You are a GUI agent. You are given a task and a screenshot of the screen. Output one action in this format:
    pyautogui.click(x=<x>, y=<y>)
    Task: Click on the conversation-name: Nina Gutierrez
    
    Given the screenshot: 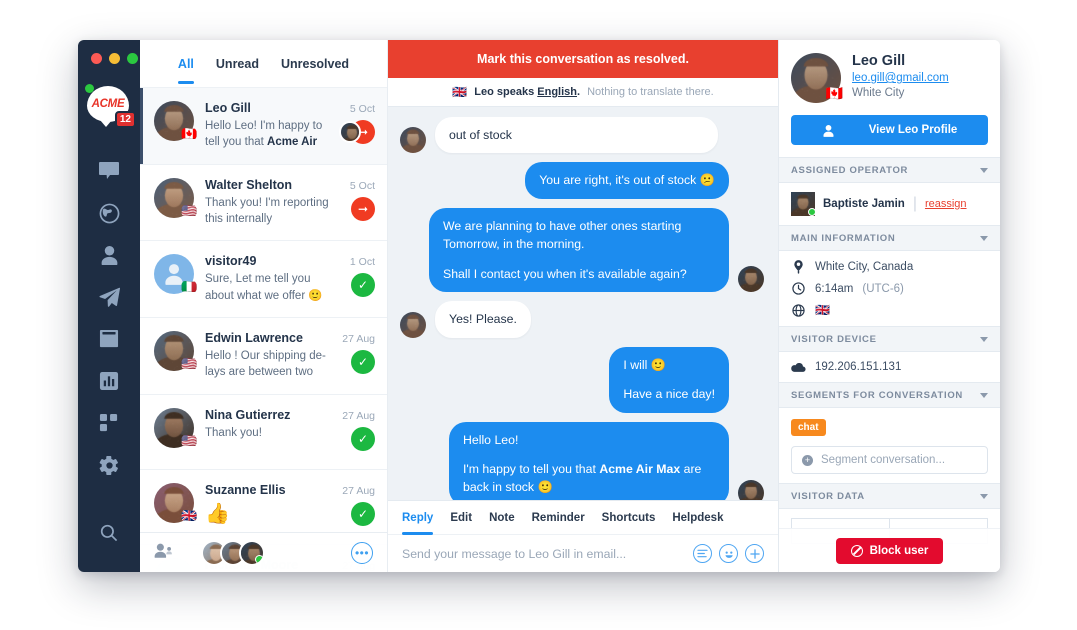 What is the action you would take?
    pyautogui.click(x=248, y=414)
    